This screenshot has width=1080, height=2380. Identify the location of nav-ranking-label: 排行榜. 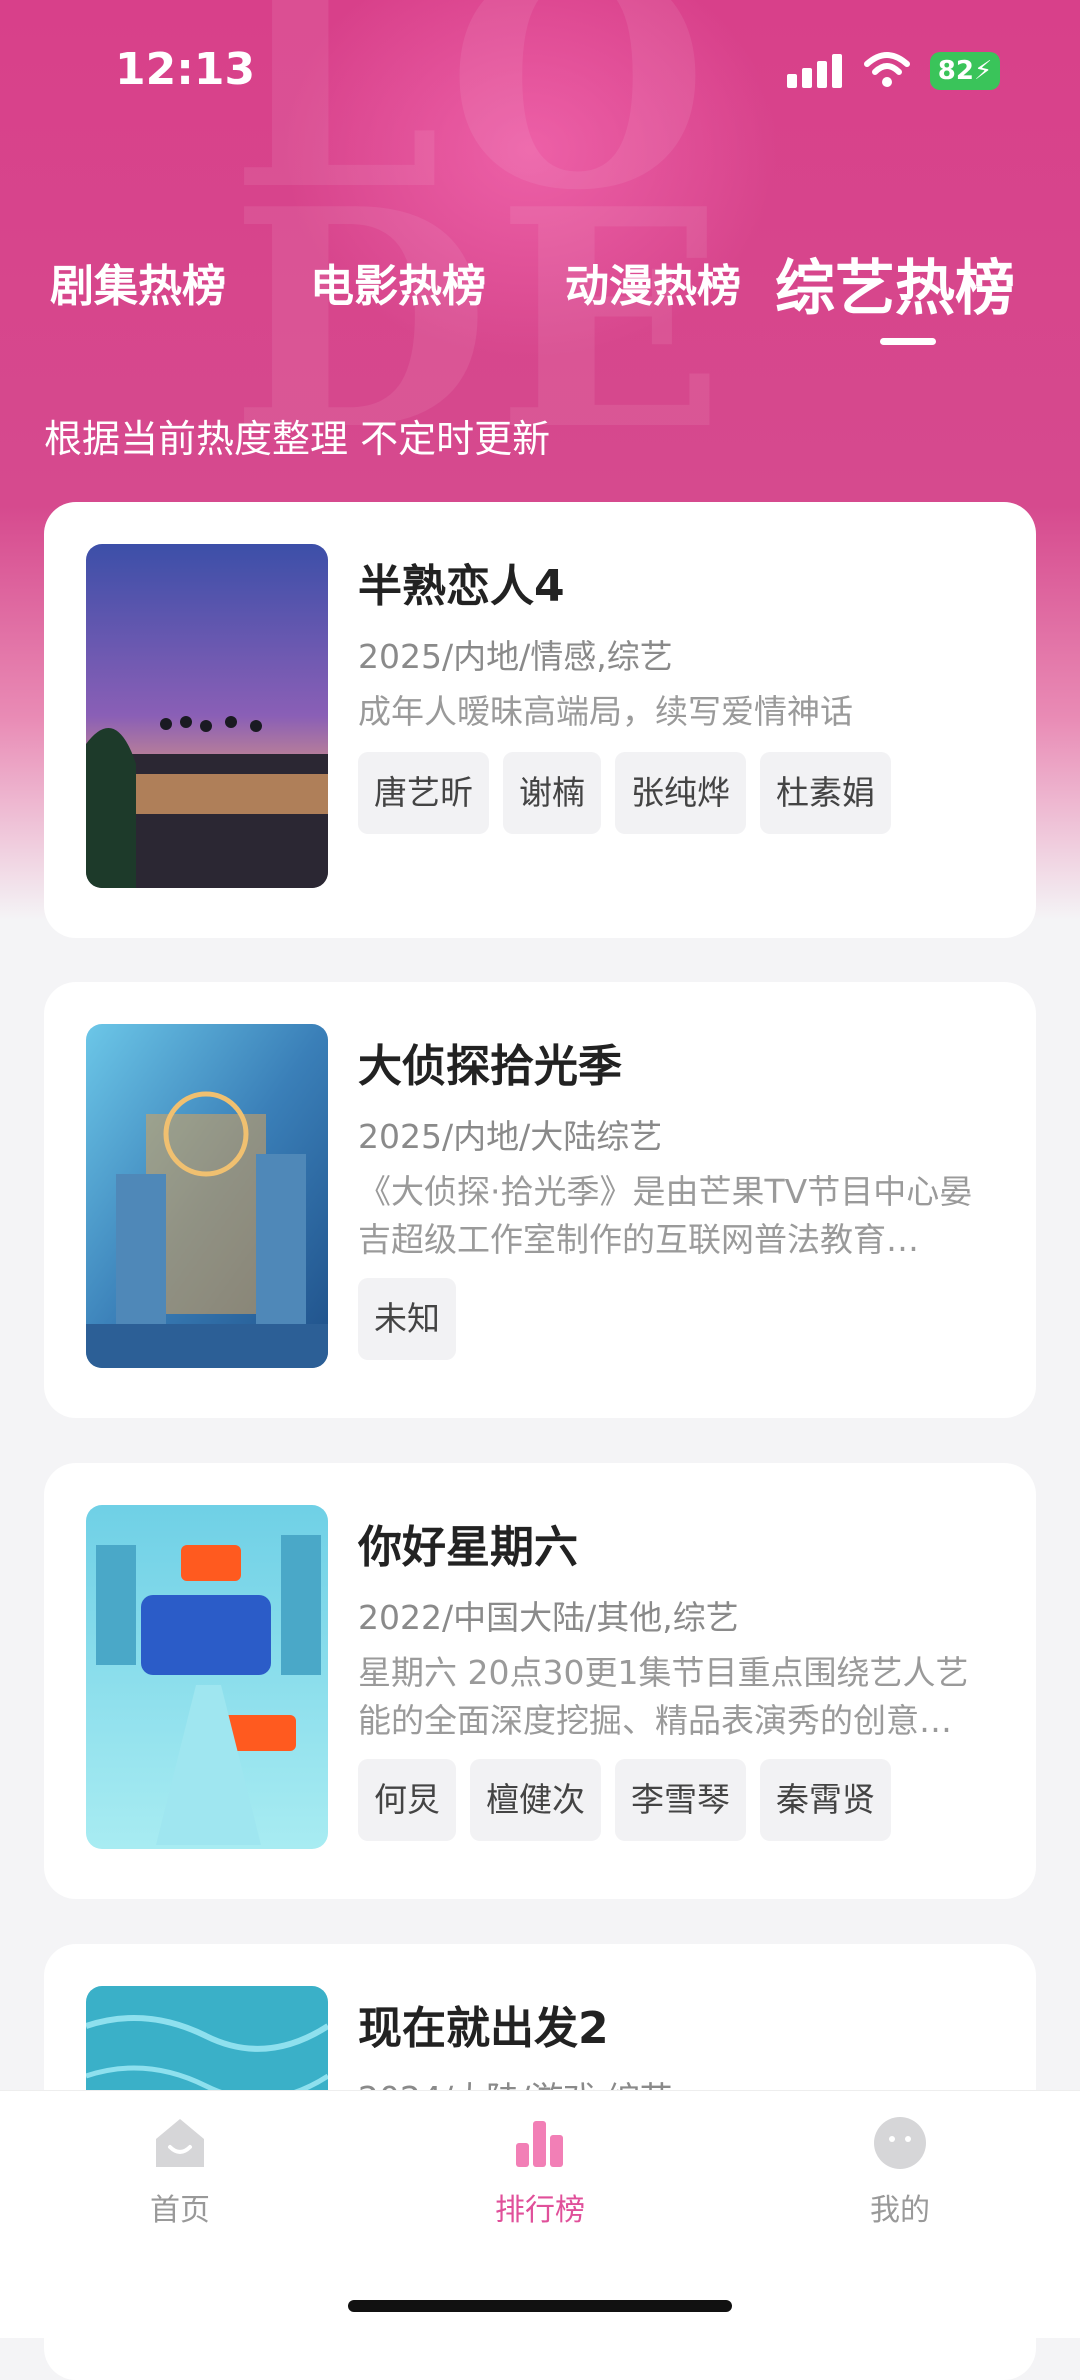
(540, 2210).